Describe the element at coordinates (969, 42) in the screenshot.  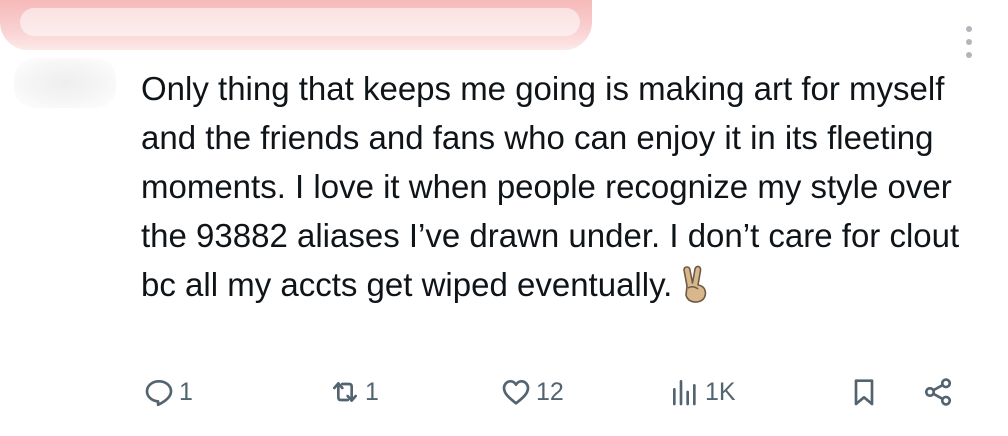
I see `more-options-icon` at that location.